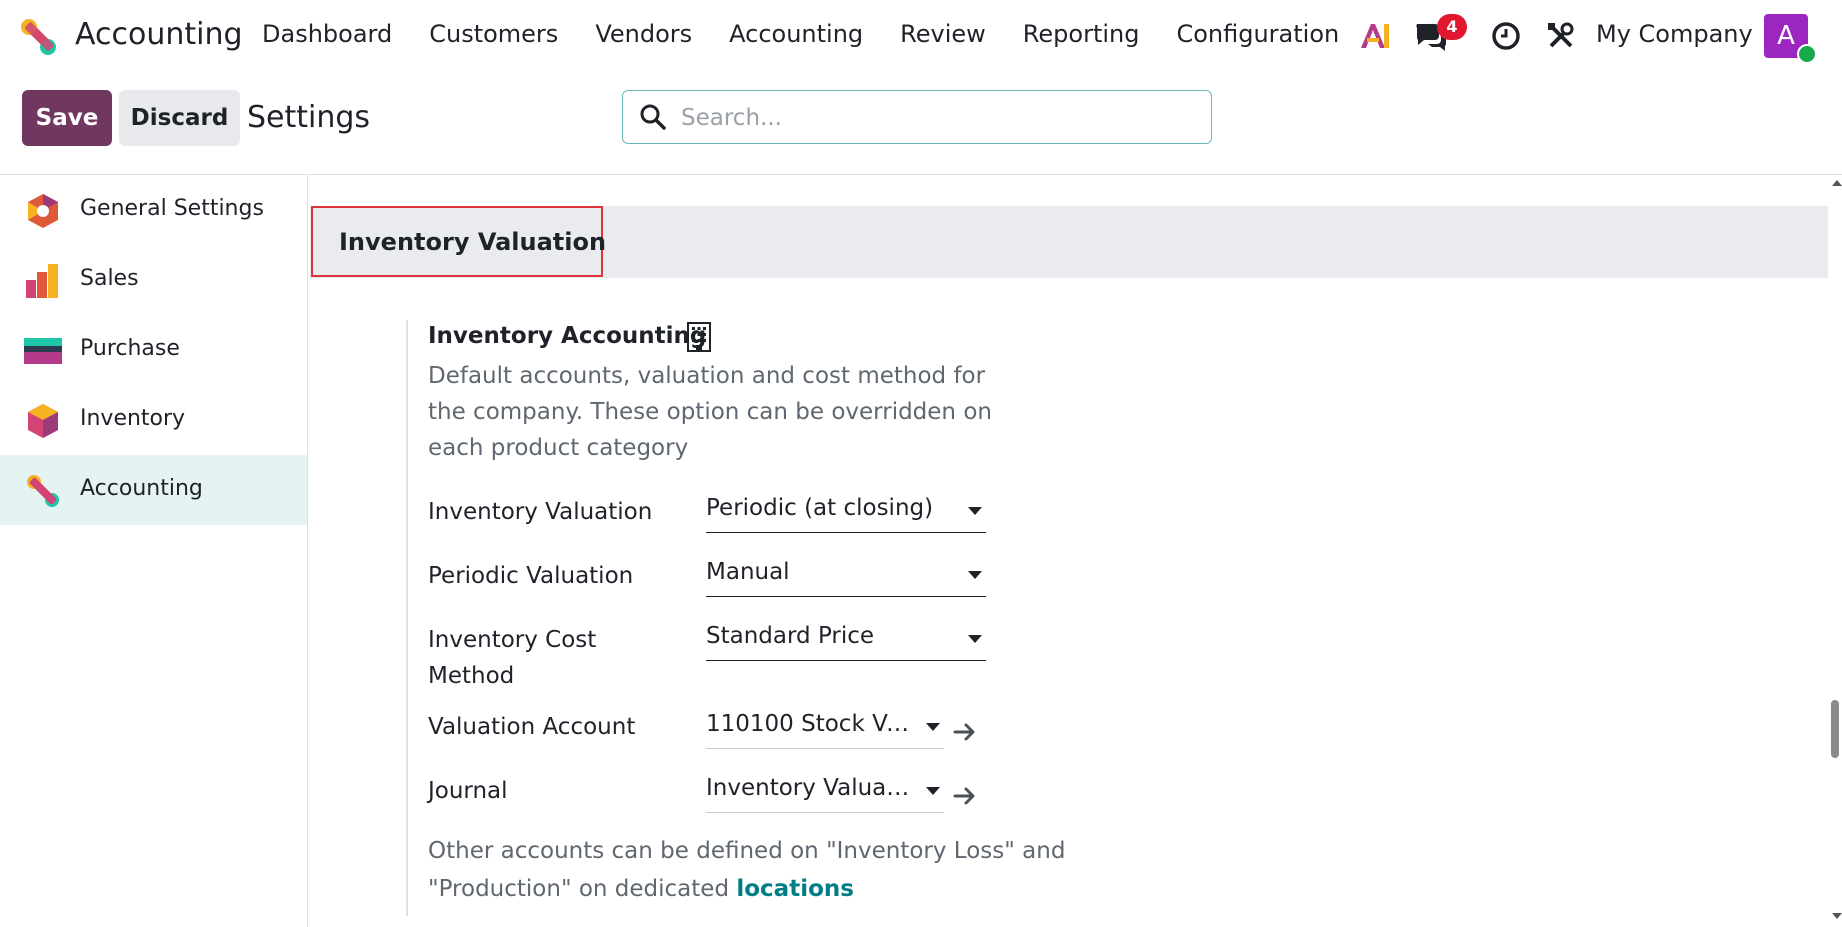  Describe the element at coordinates (820, 508) in the screenshot. I see `inventory-valuation-value: Periodic (at closing)` at that location.